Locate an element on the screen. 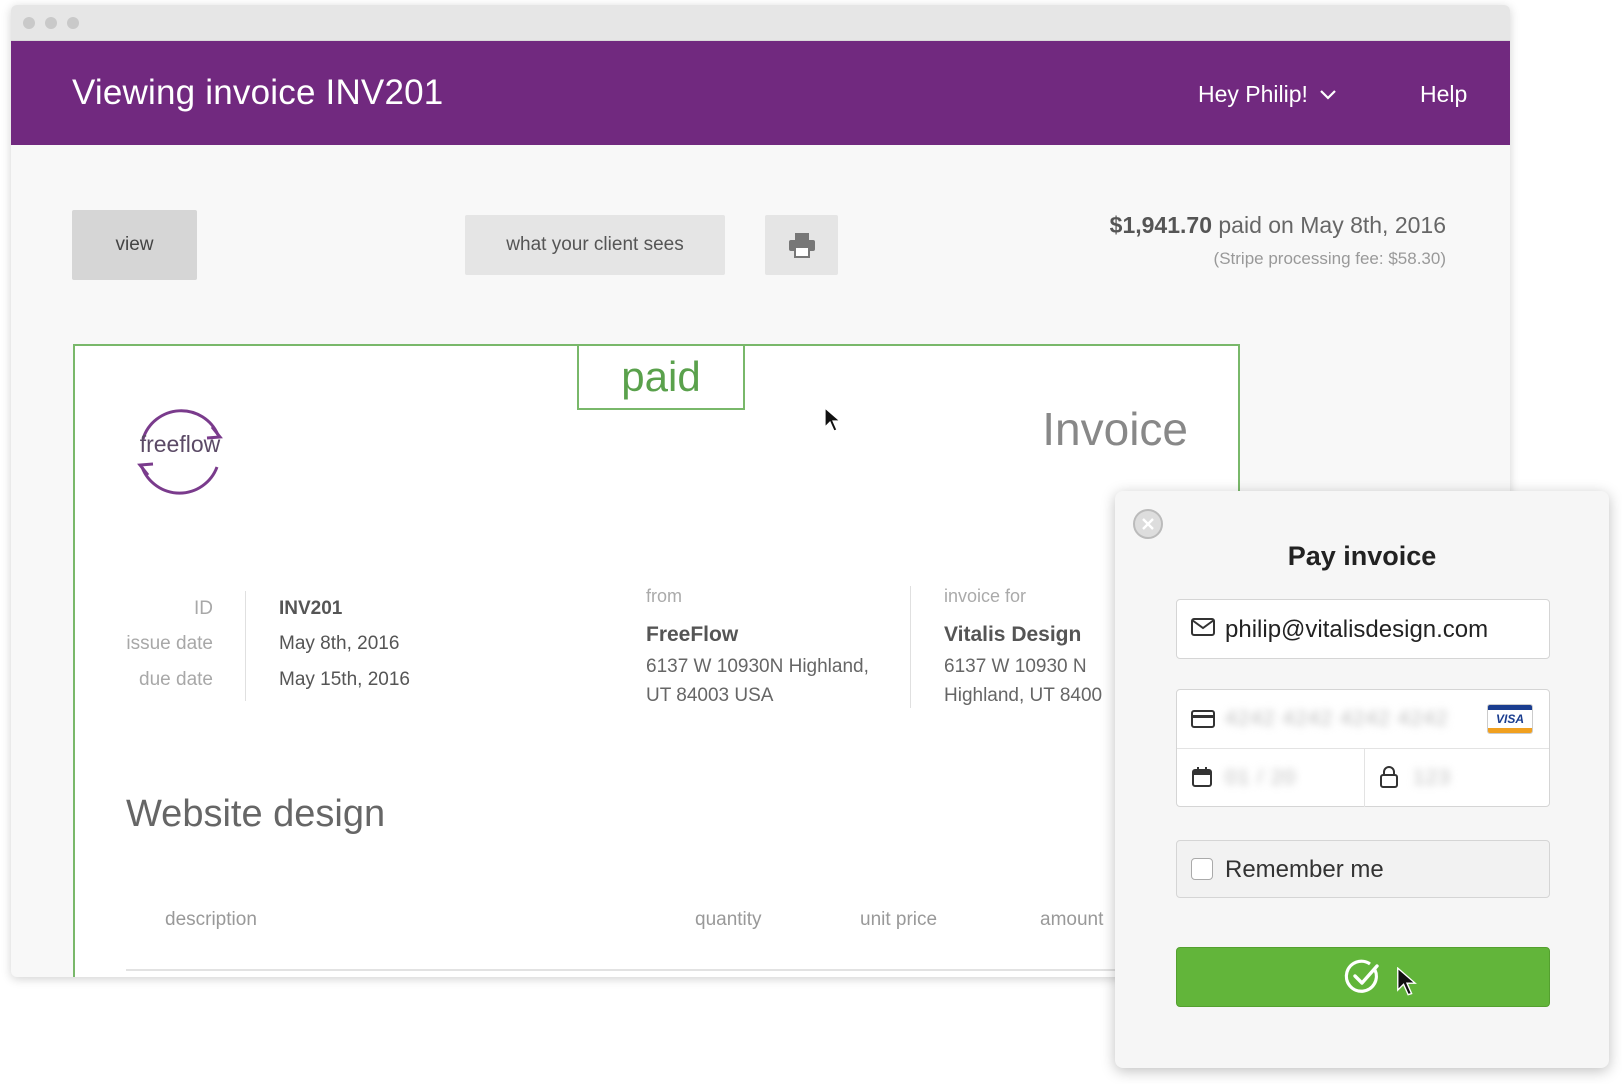 Image resolution: width=1622 pixels, height=1084 pixels. invoice-for-label: invoice for is located at coordinates (985, 596).